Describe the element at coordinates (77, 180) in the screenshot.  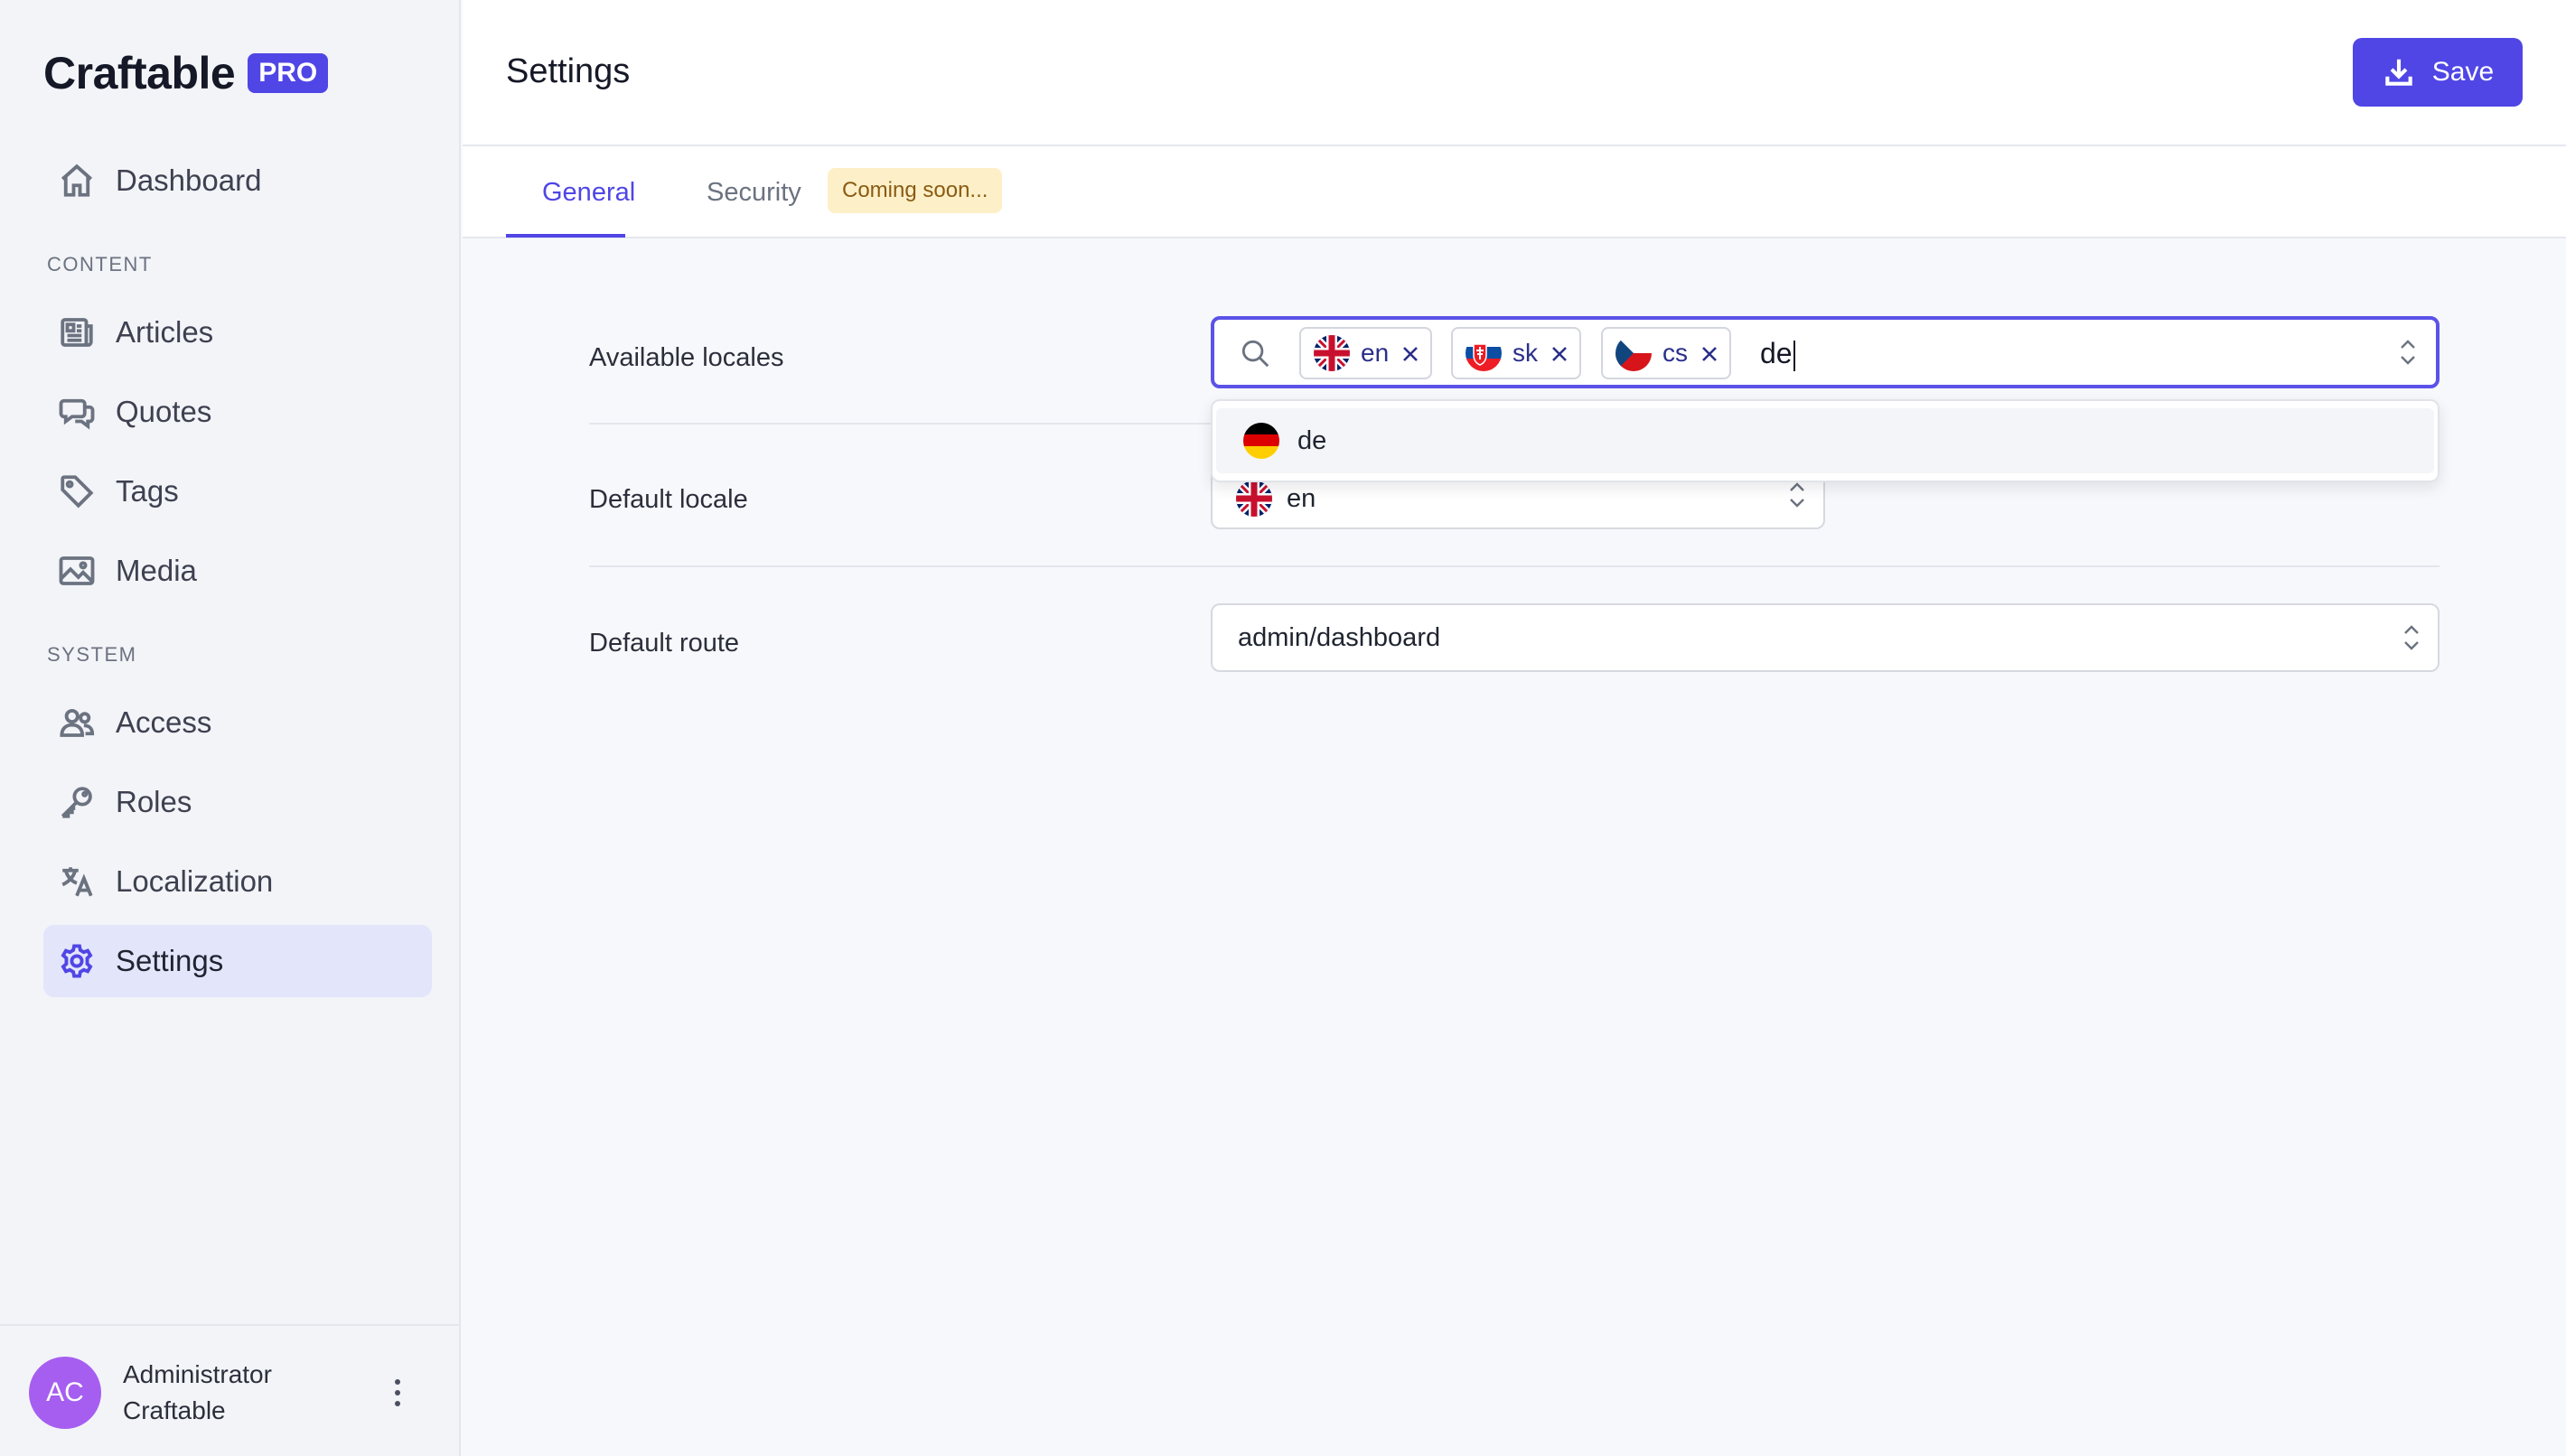
I see `home-icon` at that location.